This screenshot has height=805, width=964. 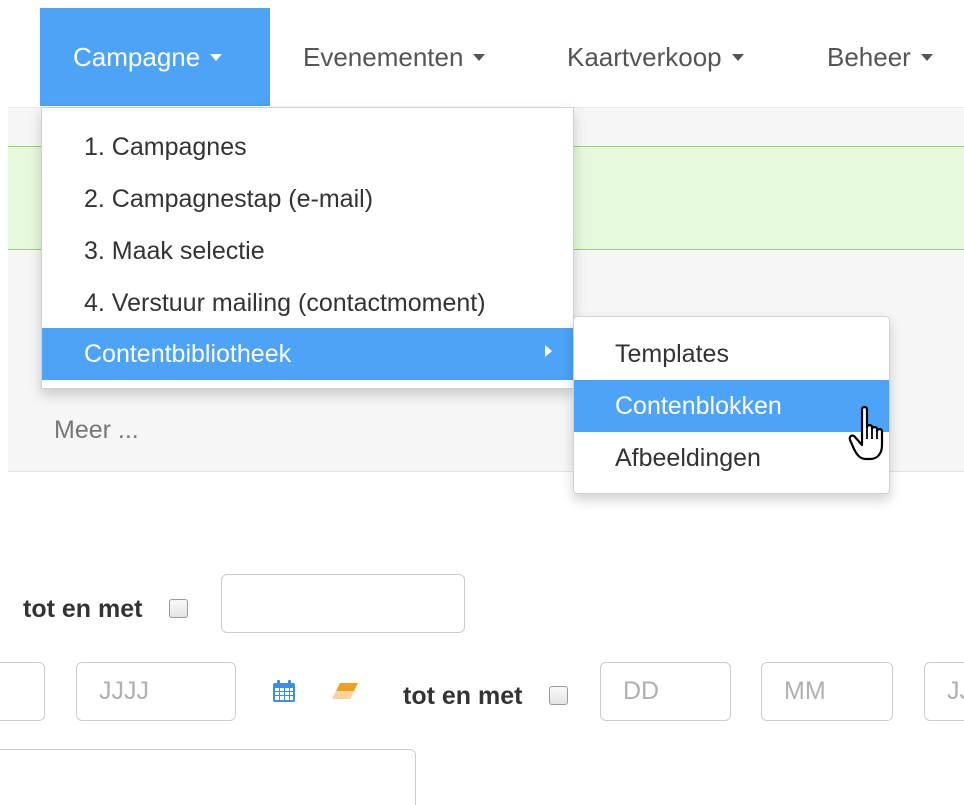 I want to click on eraser-icon, so click(x=345, y=691).